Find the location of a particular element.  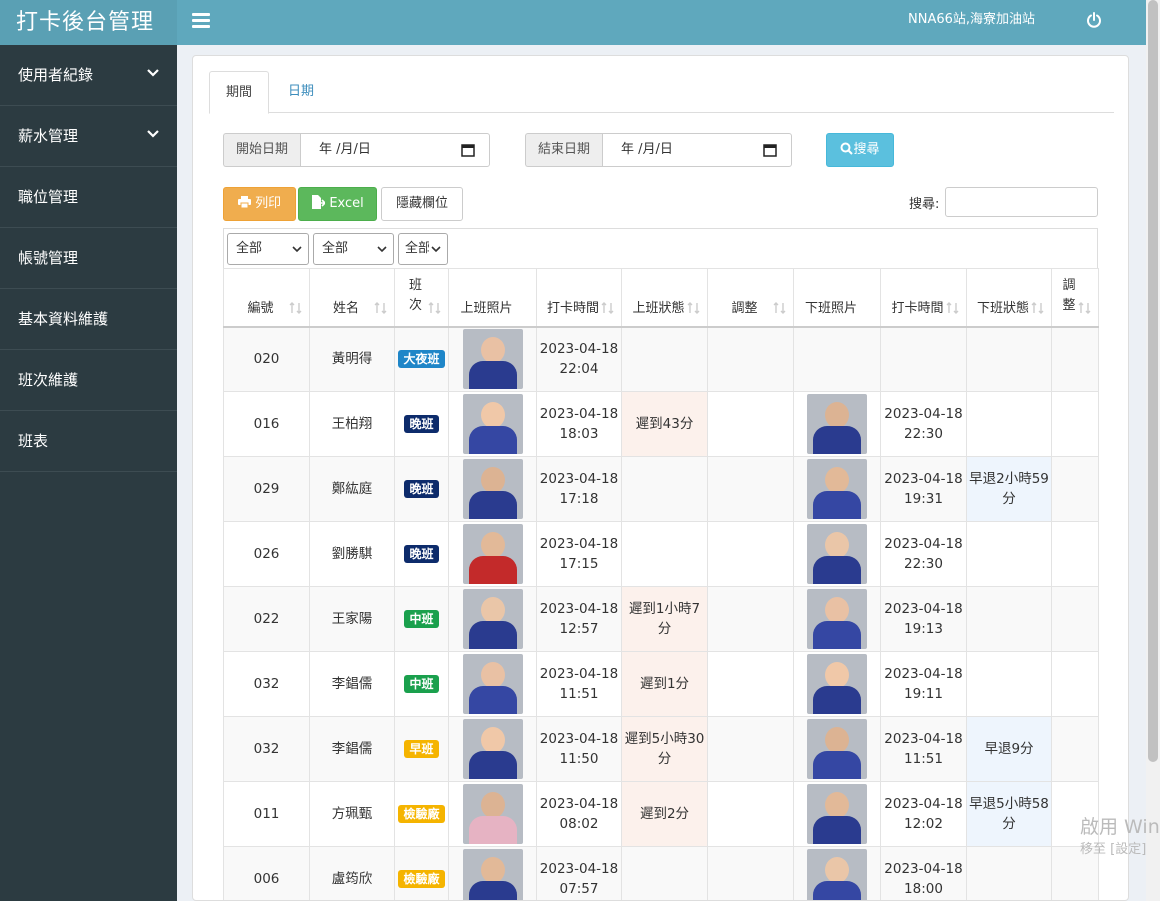

sidebar-item-0: 使用者紀錄 is located at coordinates (88, 75).